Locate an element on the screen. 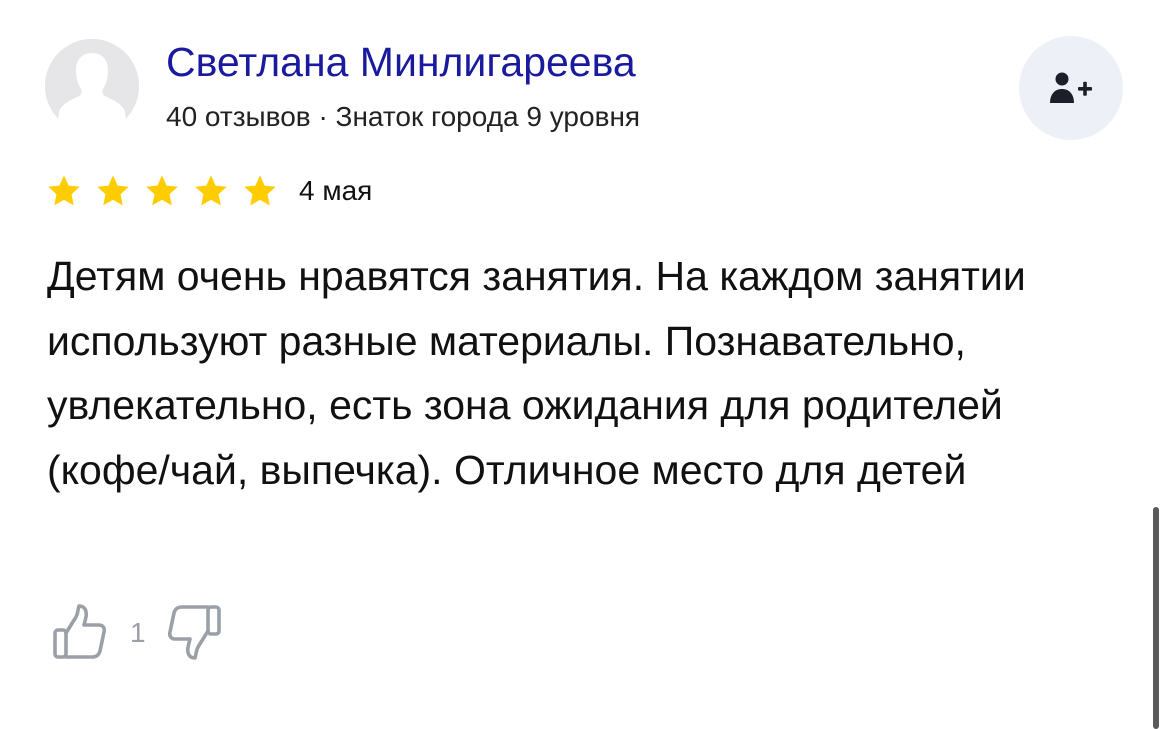  avatar is located at coordinates (92, 86).